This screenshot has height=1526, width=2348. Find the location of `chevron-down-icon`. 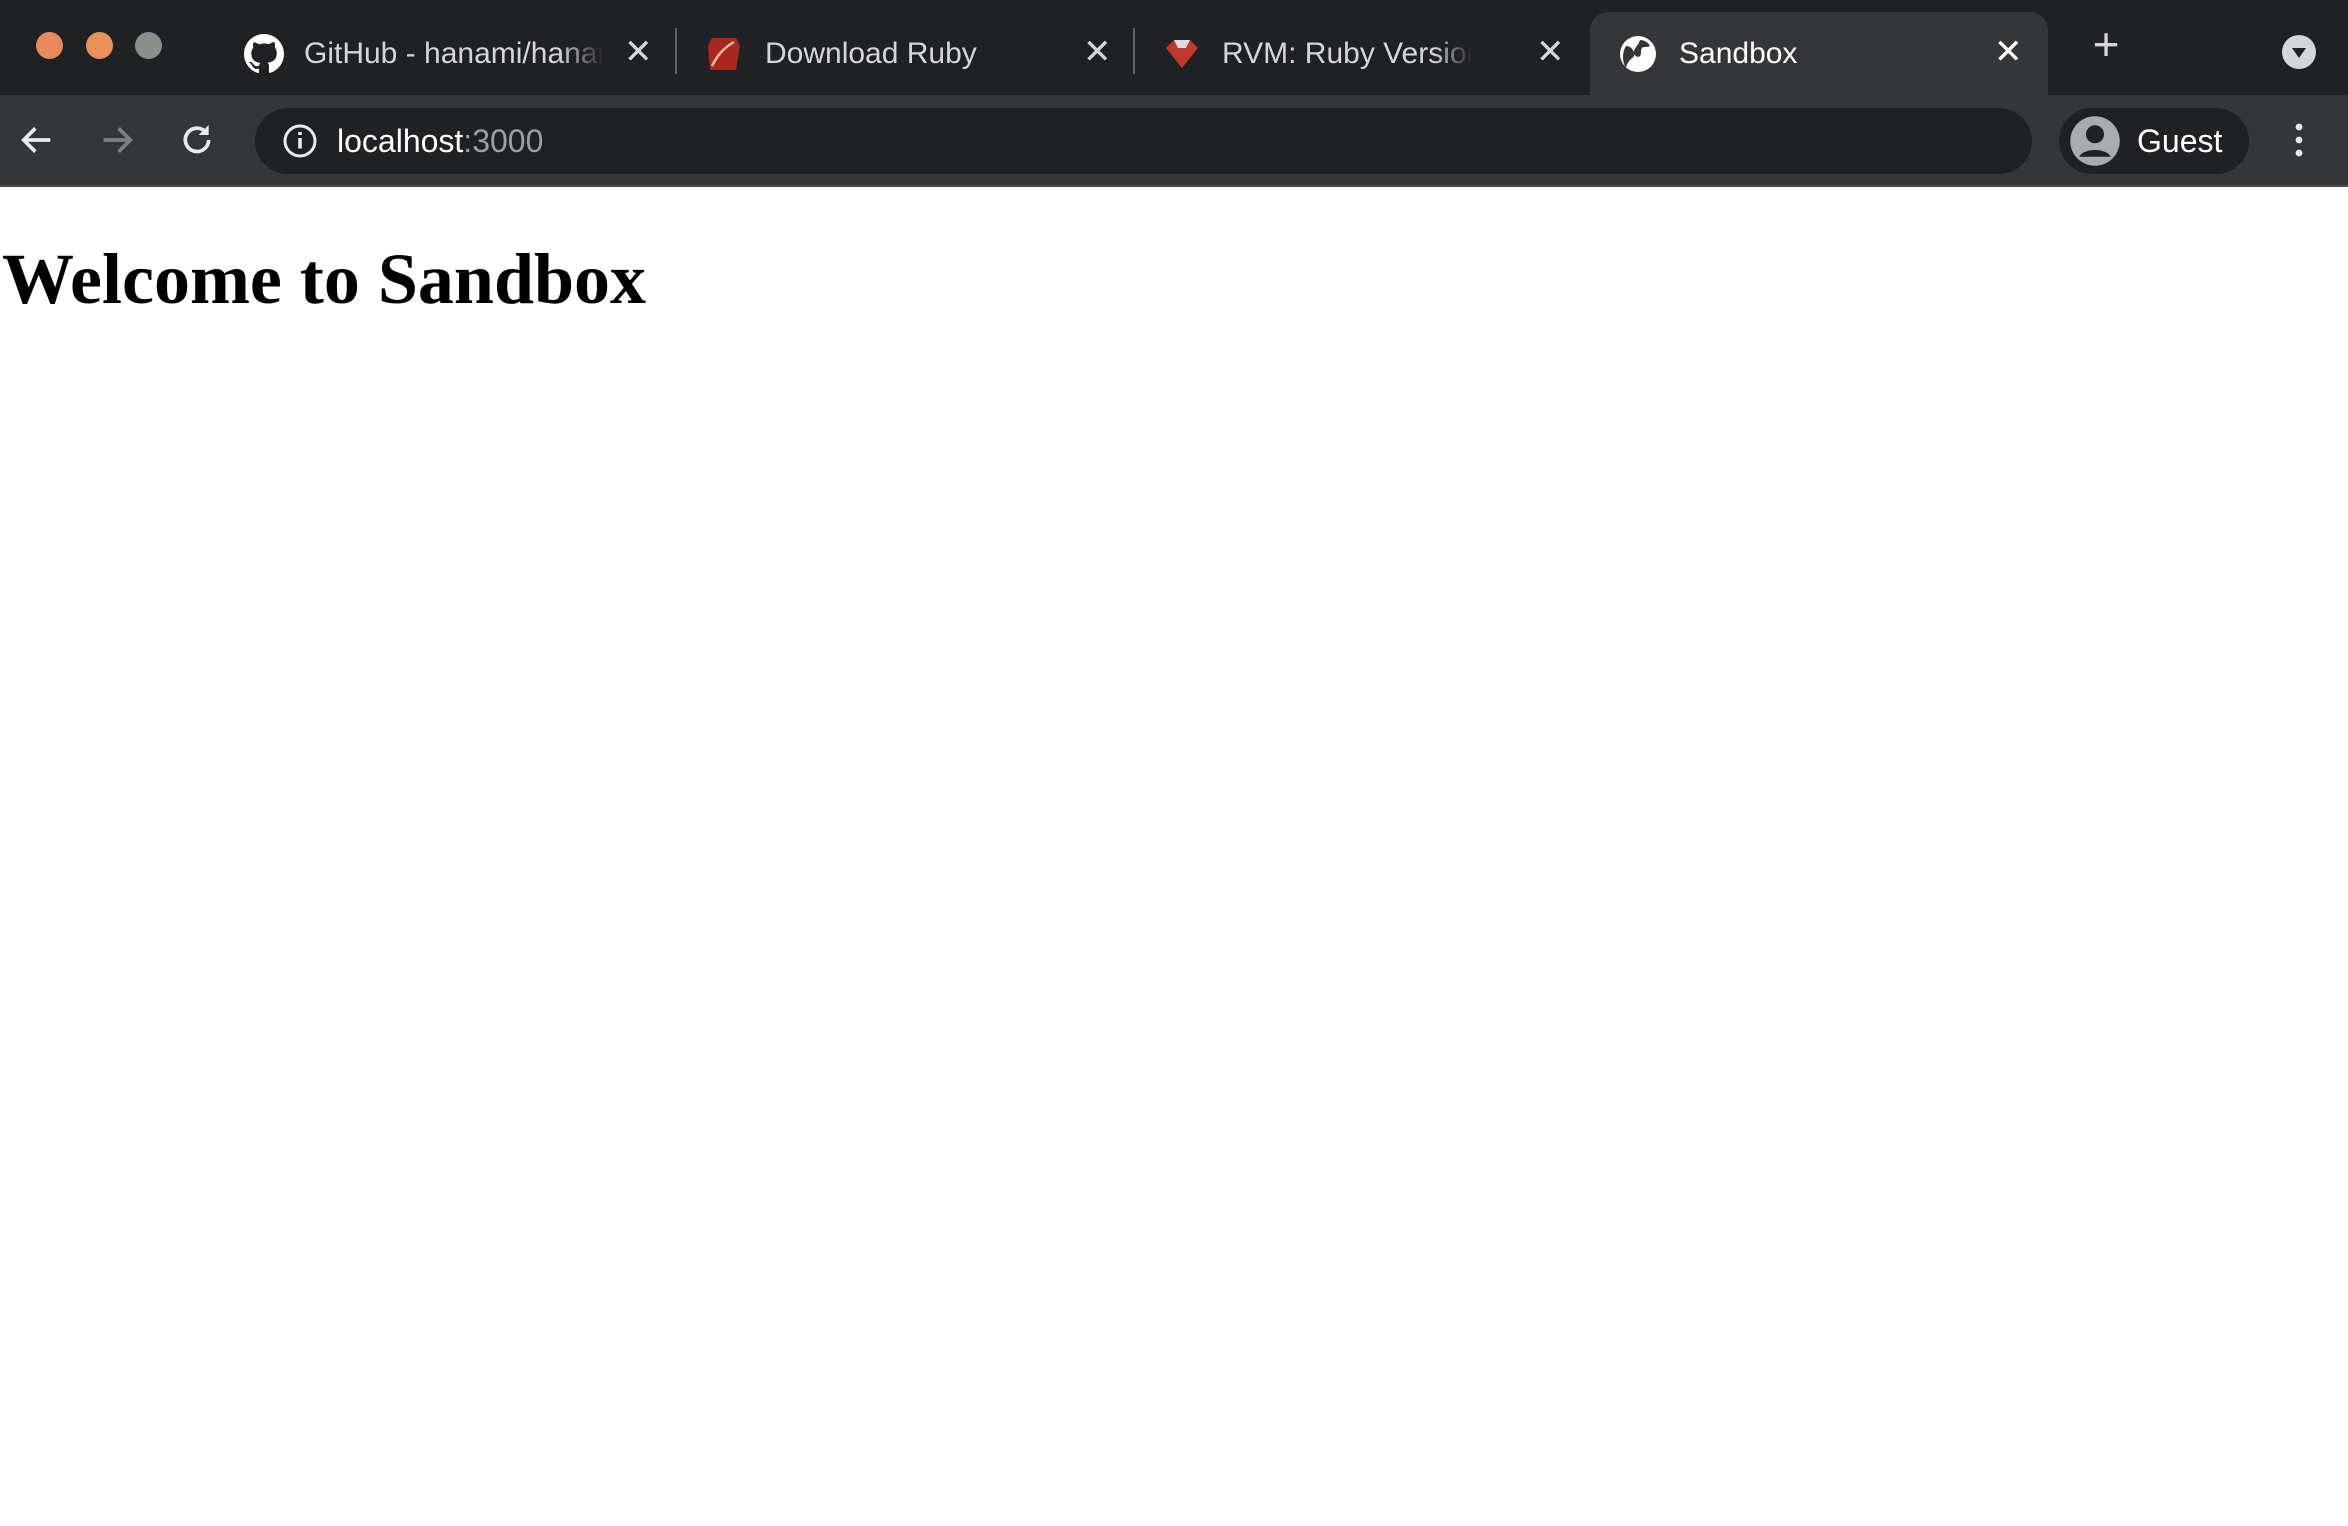

chevron-down-icon is located at coordinates (2299, 53).